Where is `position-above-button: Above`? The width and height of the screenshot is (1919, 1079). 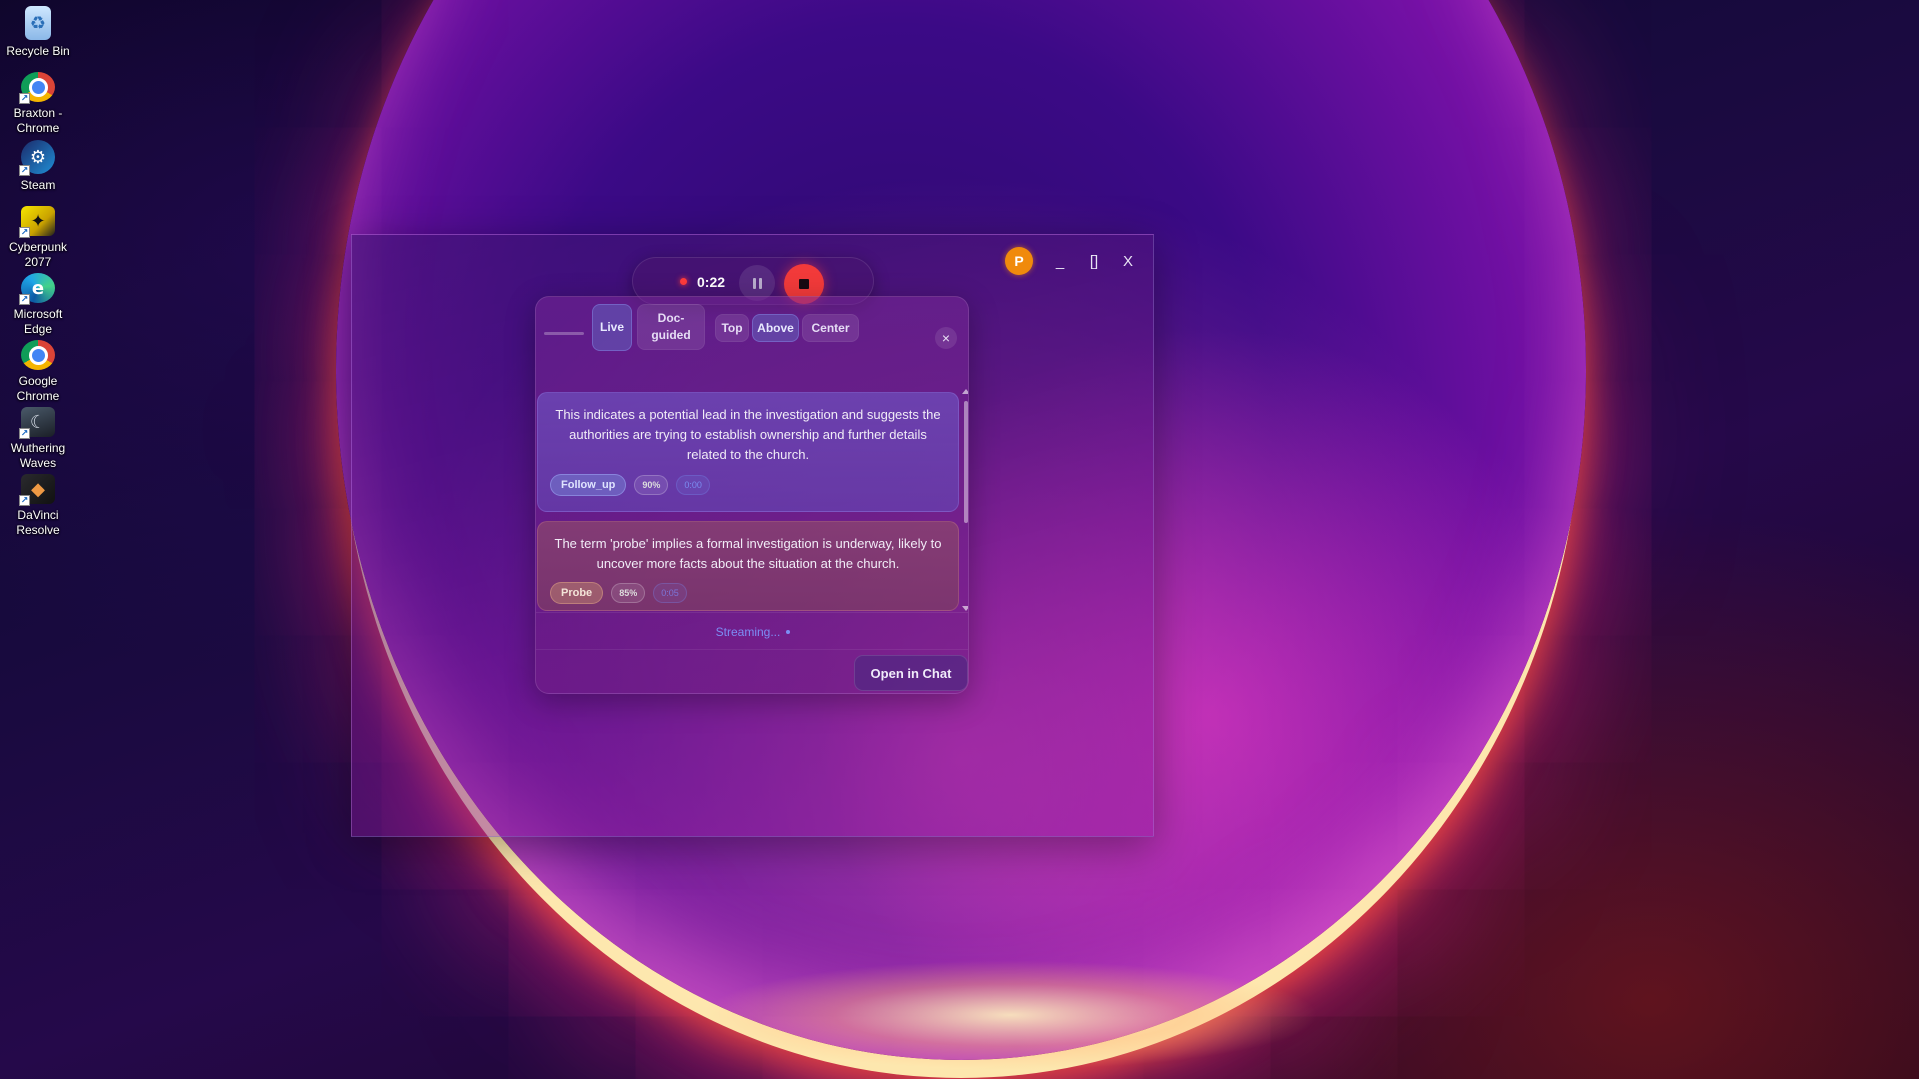
position-above-button: Above is located at coordinates (775, 328).